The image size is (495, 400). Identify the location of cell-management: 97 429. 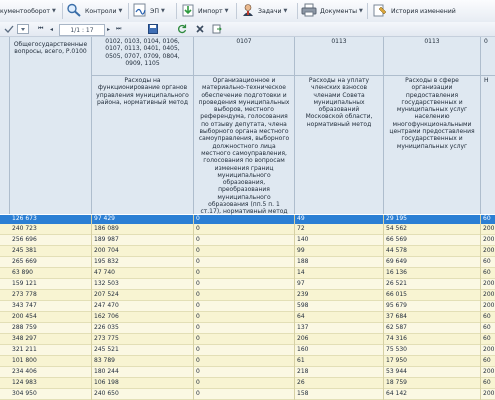
(104, 219).